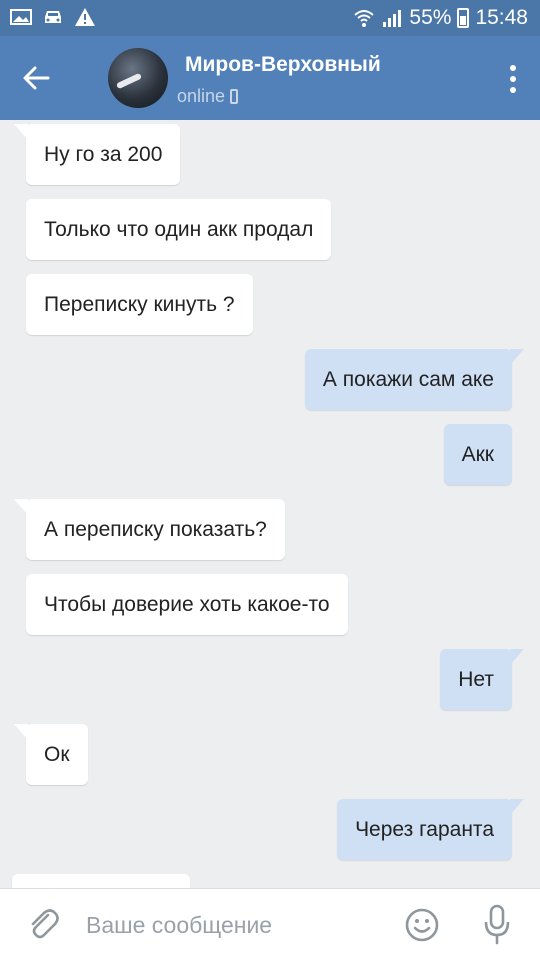 This screenshot has height=960, width=540. Describe the element at coordinates (463, 18) in the screenshot. I see `battery-icon` at that location.